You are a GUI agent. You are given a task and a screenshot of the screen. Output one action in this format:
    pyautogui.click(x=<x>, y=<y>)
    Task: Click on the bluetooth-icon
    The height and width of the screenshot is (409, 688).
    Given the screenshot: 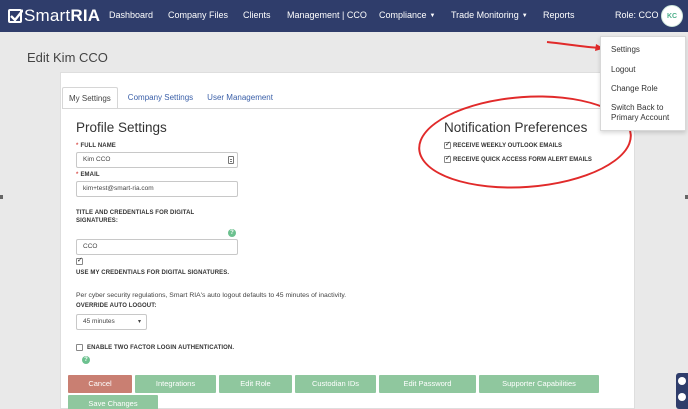 What is the action you would take?
    pyautogui.click(x=682, y=381)
    